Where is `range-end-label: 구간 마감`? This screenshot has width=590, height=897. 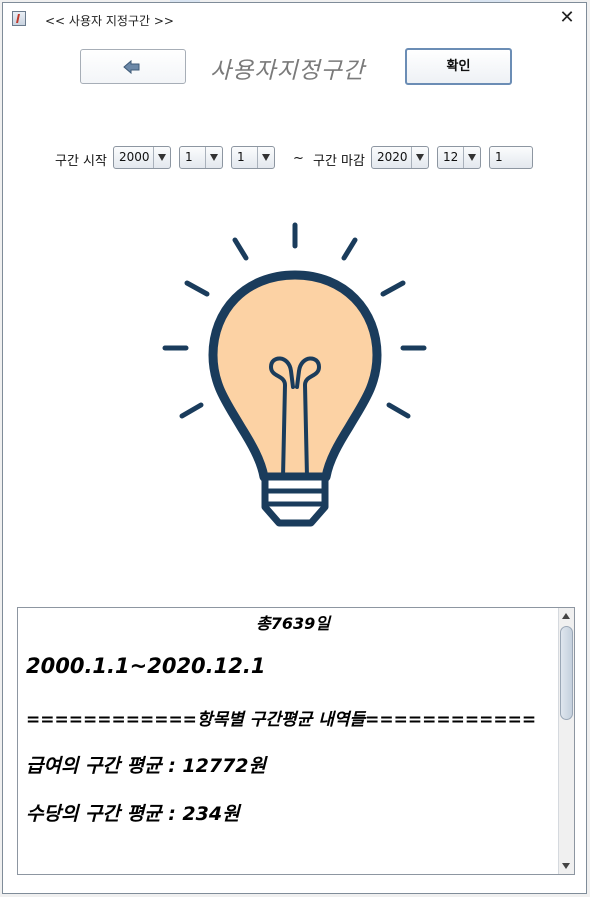 range-end-label: 구간 마감 is located at coordinates (339, 161).